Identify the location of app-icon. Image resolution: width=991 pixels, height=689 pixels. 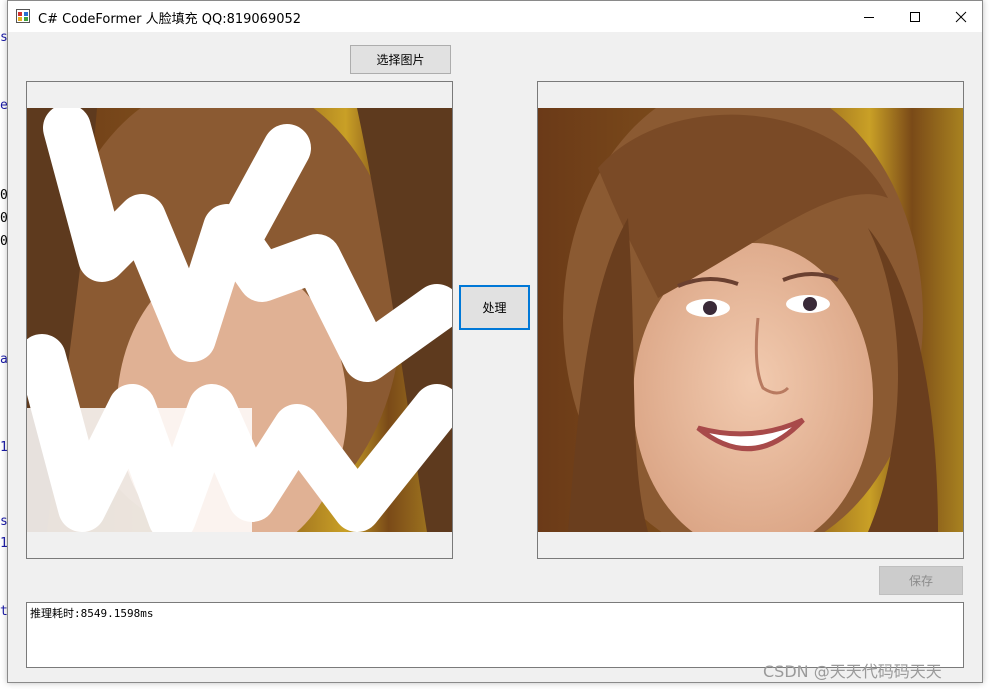
(23, 16).